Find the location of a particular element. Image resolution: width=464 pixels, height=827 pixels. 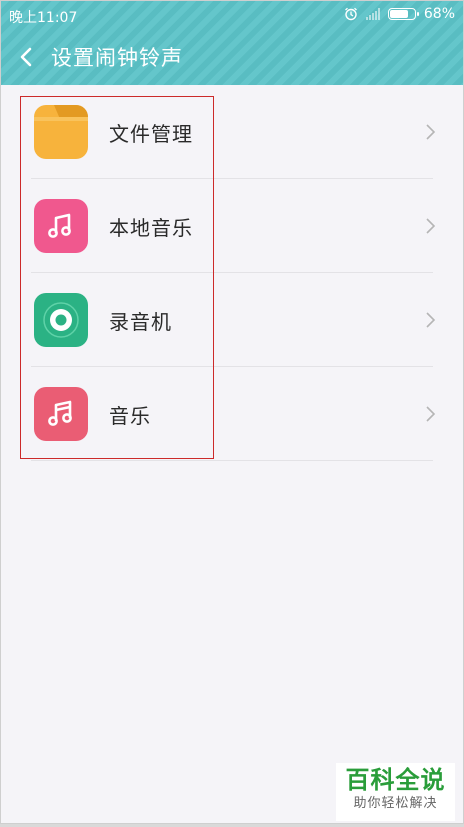

battery-icon is located at coordinates (403, 14).